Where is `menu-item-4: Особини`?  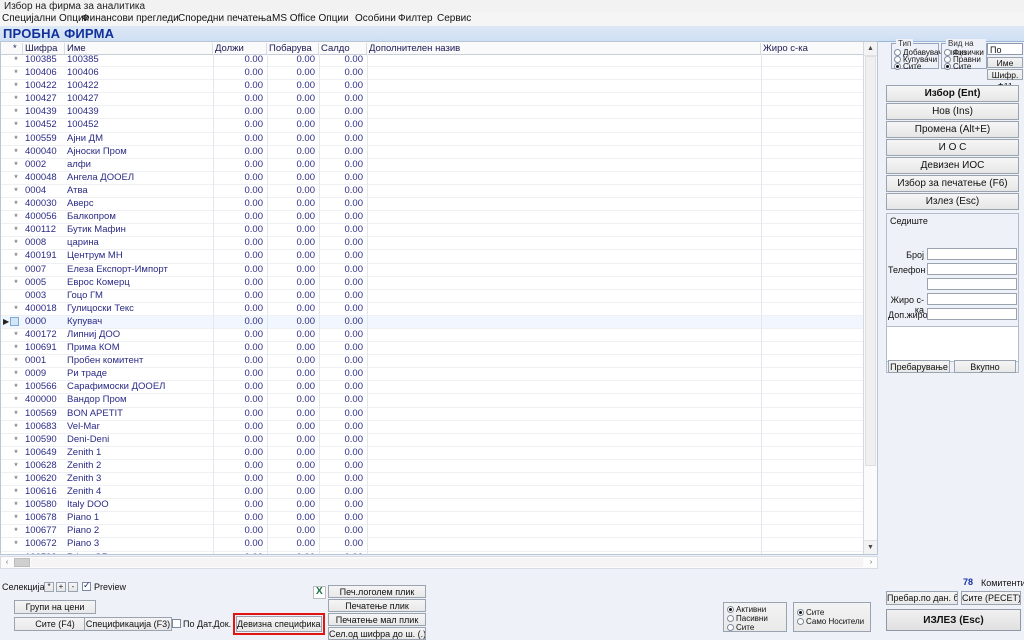
menu-item-4: Особини is located at coordinates (375, 18).